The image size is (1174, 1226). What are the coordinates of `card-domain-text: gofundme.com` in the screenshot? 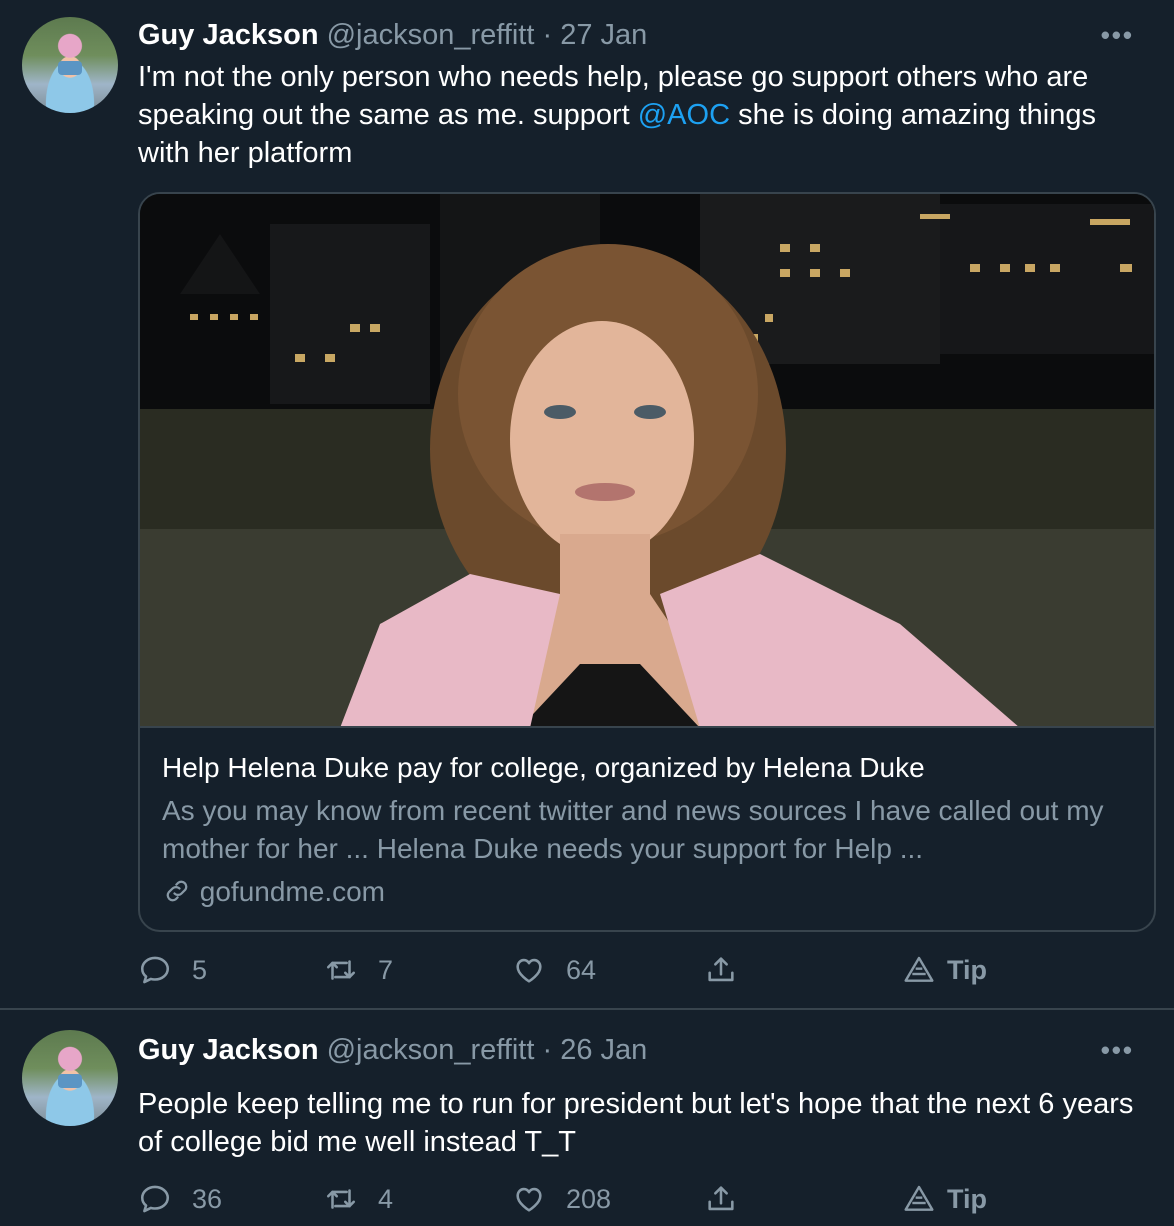 It's located at (292, 891).